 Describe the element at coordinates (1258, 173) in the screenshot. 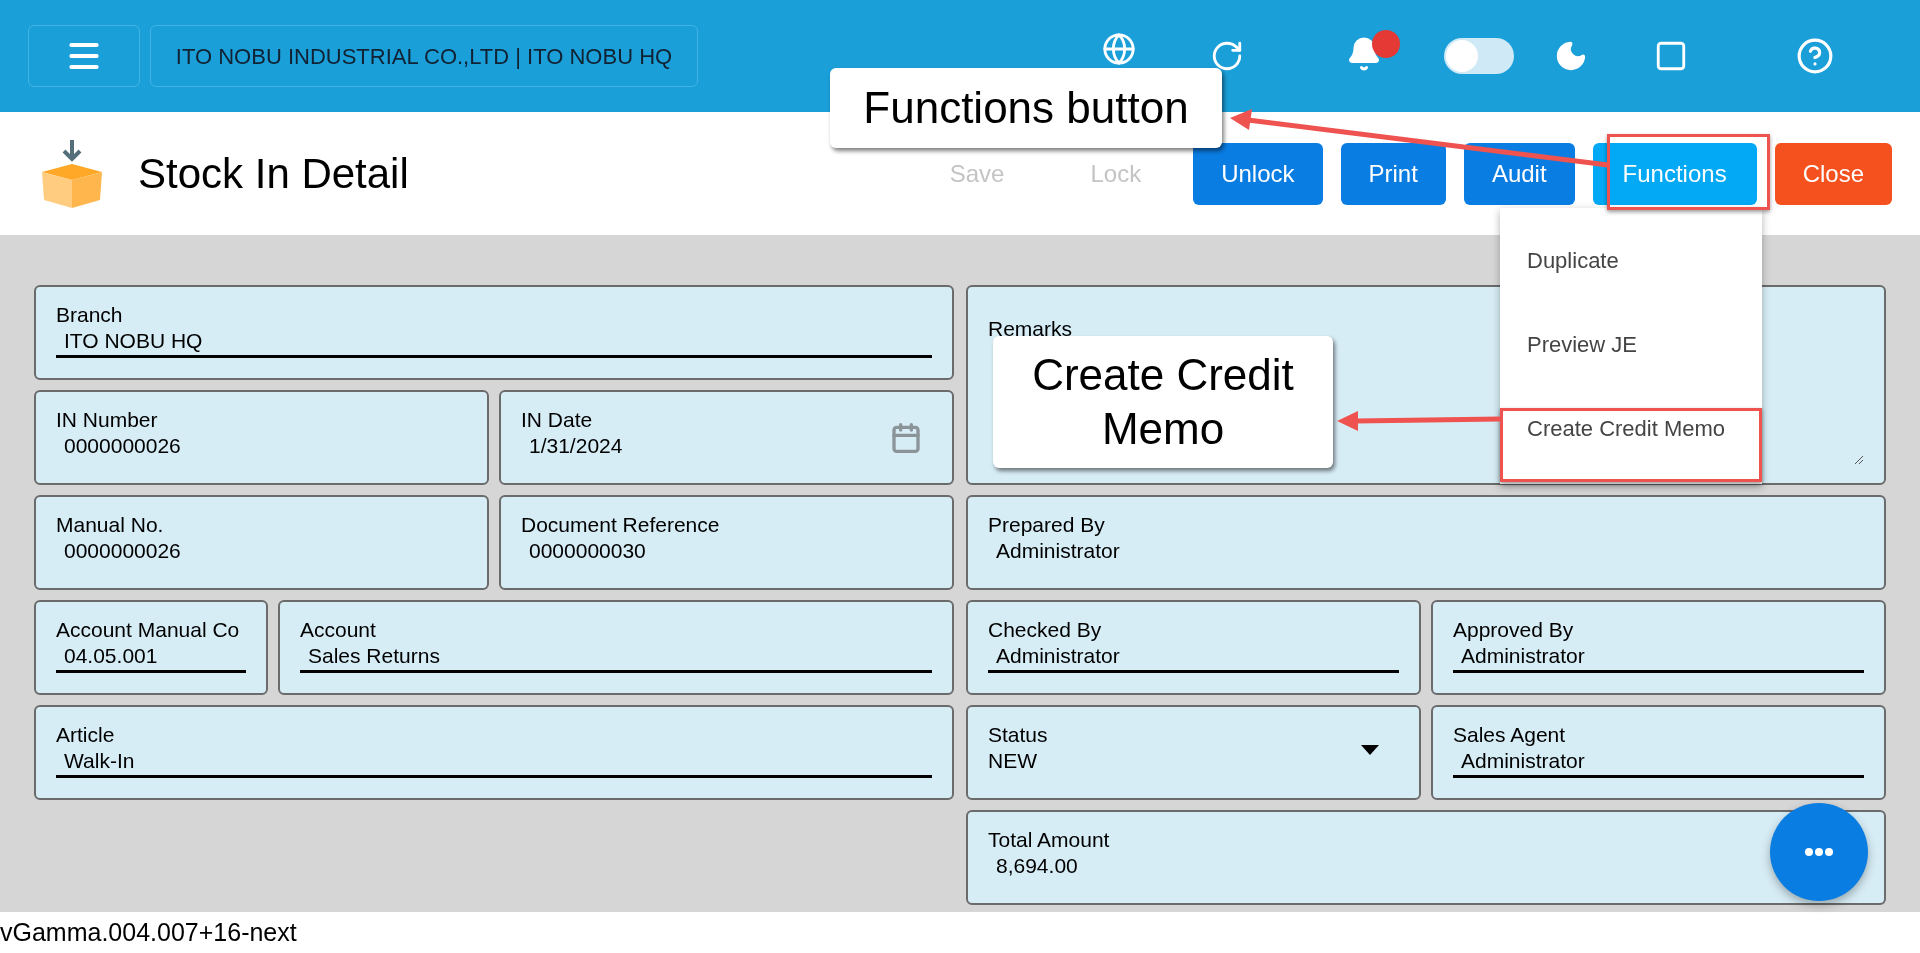

I see `toolbar-button: Unlock` at that location.